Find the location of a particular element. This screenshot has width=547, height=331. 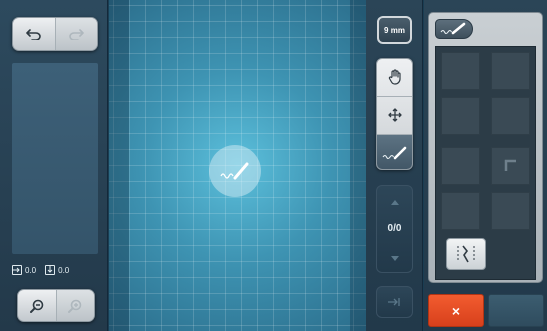

undo-redo-group is located at coordinates (55, 34).